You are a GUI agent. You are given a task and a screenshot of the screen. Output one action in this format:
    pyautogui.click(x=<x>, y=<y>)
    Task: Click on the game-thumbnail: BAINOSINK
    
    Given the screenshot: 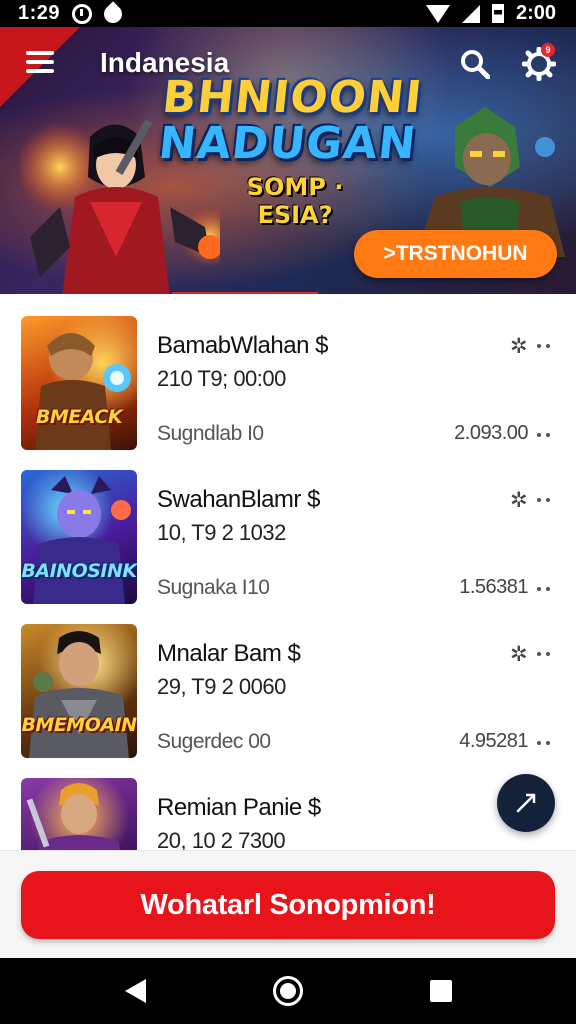 What is the action you would take?
    pyautogui.click(x=79, y=537)
    